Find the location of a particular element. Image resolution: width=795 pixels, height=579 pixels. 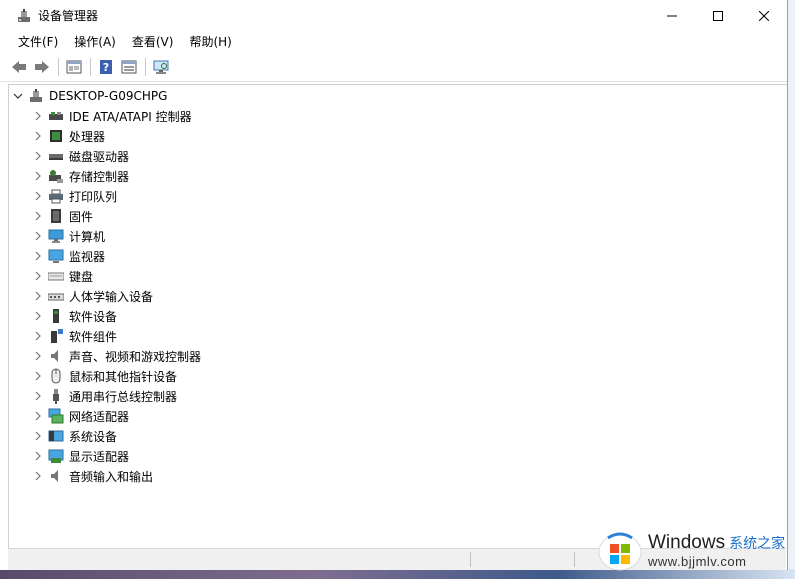

software-component-icon is located at coordinates (56, 336).